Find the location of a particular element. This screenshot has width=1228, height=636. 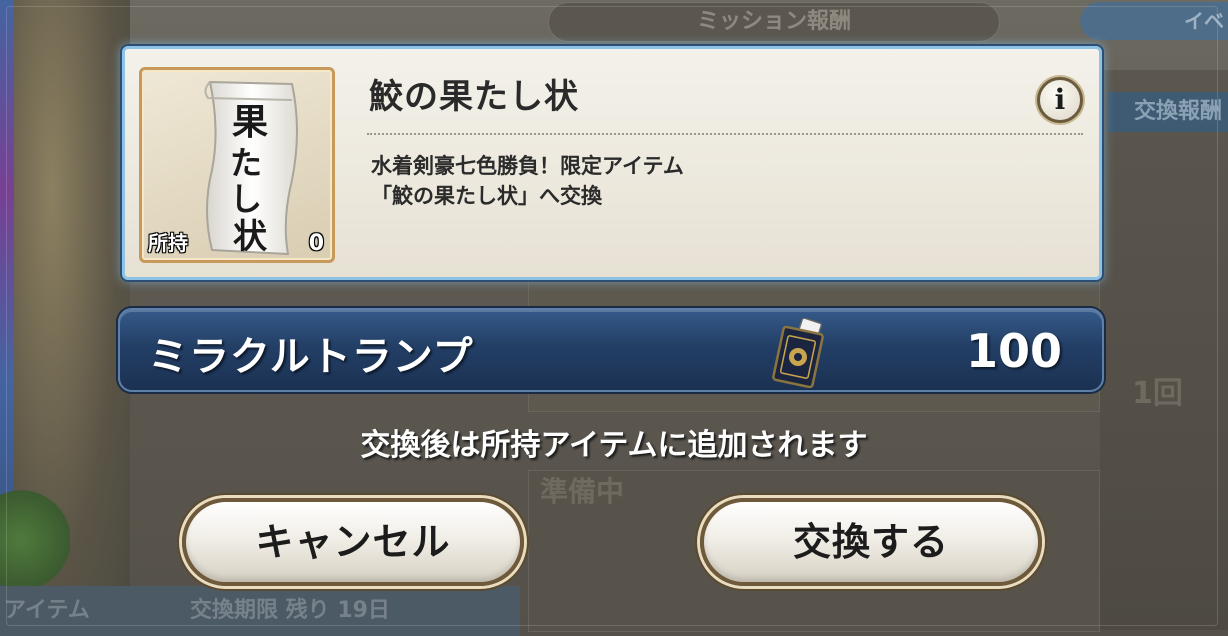

svg-text: た is located at coordinates (246, 163).